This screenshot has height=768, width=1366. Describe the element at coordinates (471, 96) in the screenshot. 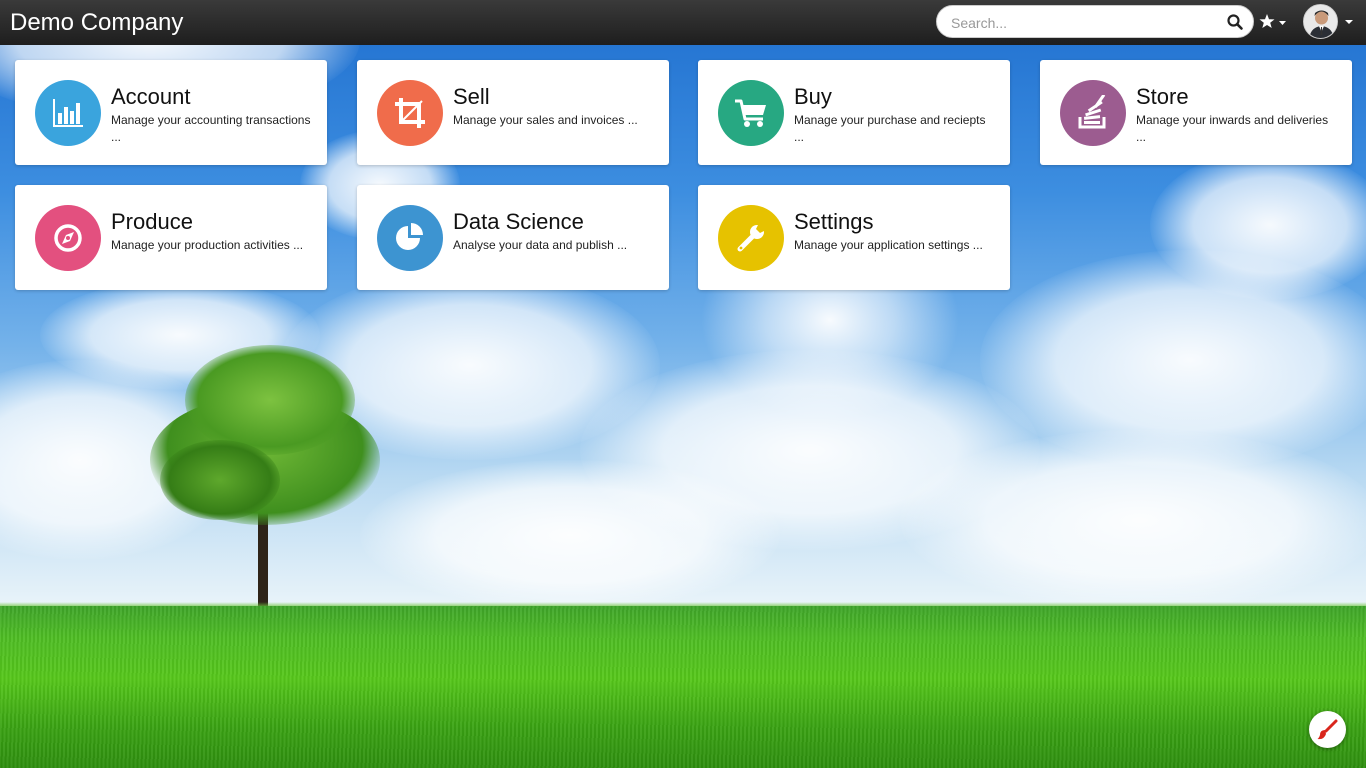

I see `app-title: Sell` at that location.